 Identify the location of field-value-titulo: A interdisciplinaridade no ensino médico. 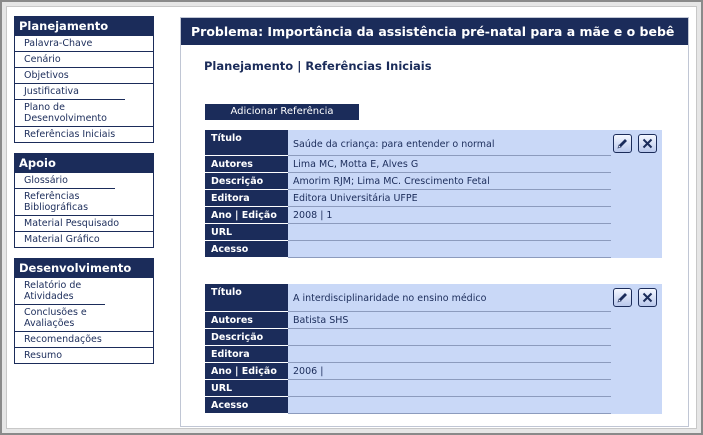
(449, 298).